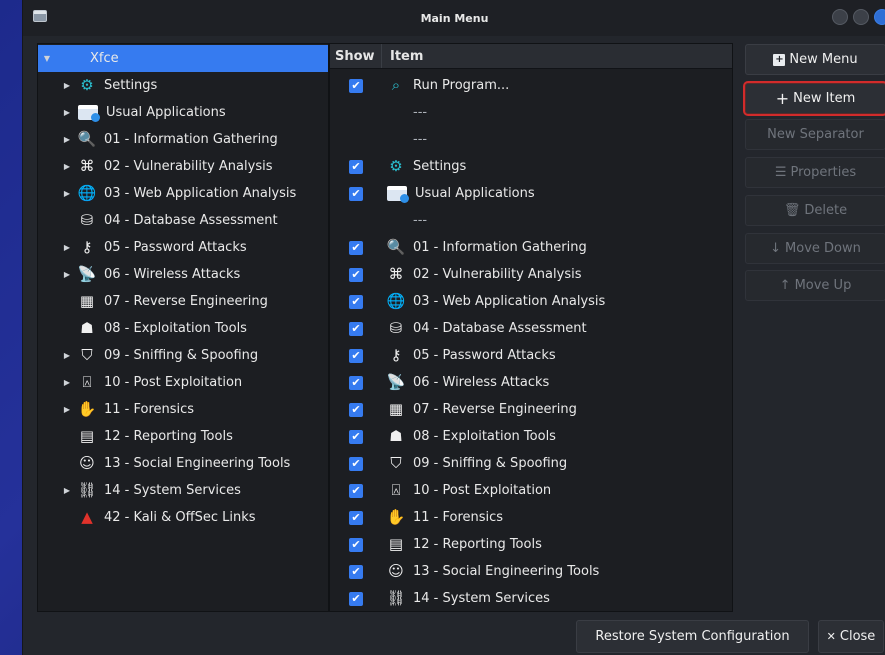 The image size is (885, 655). I want to click on new-item-button: + New Item, so click(814, 98).